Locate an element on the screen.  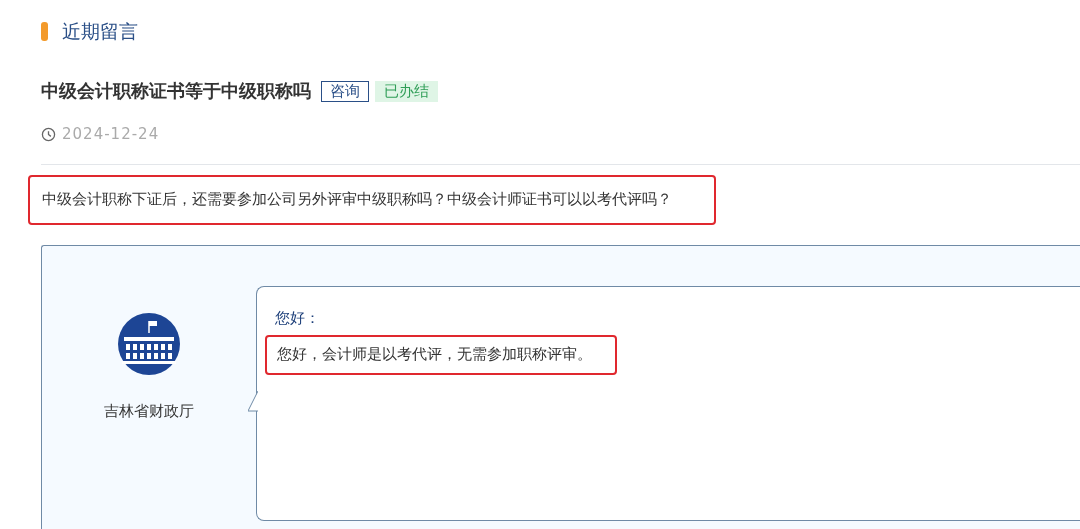
question-text: 中级会计职称下证后，还需要参加公司另外评审中级职称吗？中级会计师证书可以以考代评吗？ is located at coordinates (357, 199).